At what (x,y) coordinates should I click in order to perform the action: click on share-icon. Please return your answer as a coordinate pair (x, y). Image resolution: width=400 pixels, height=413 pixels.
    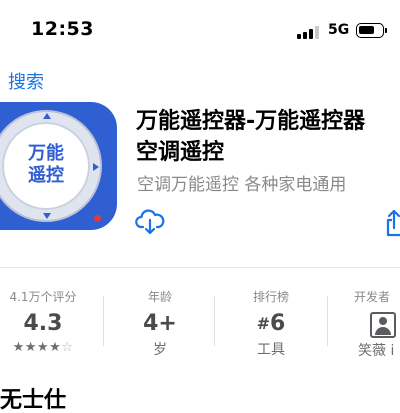
    Looking at the image, I should click on (391, 223).